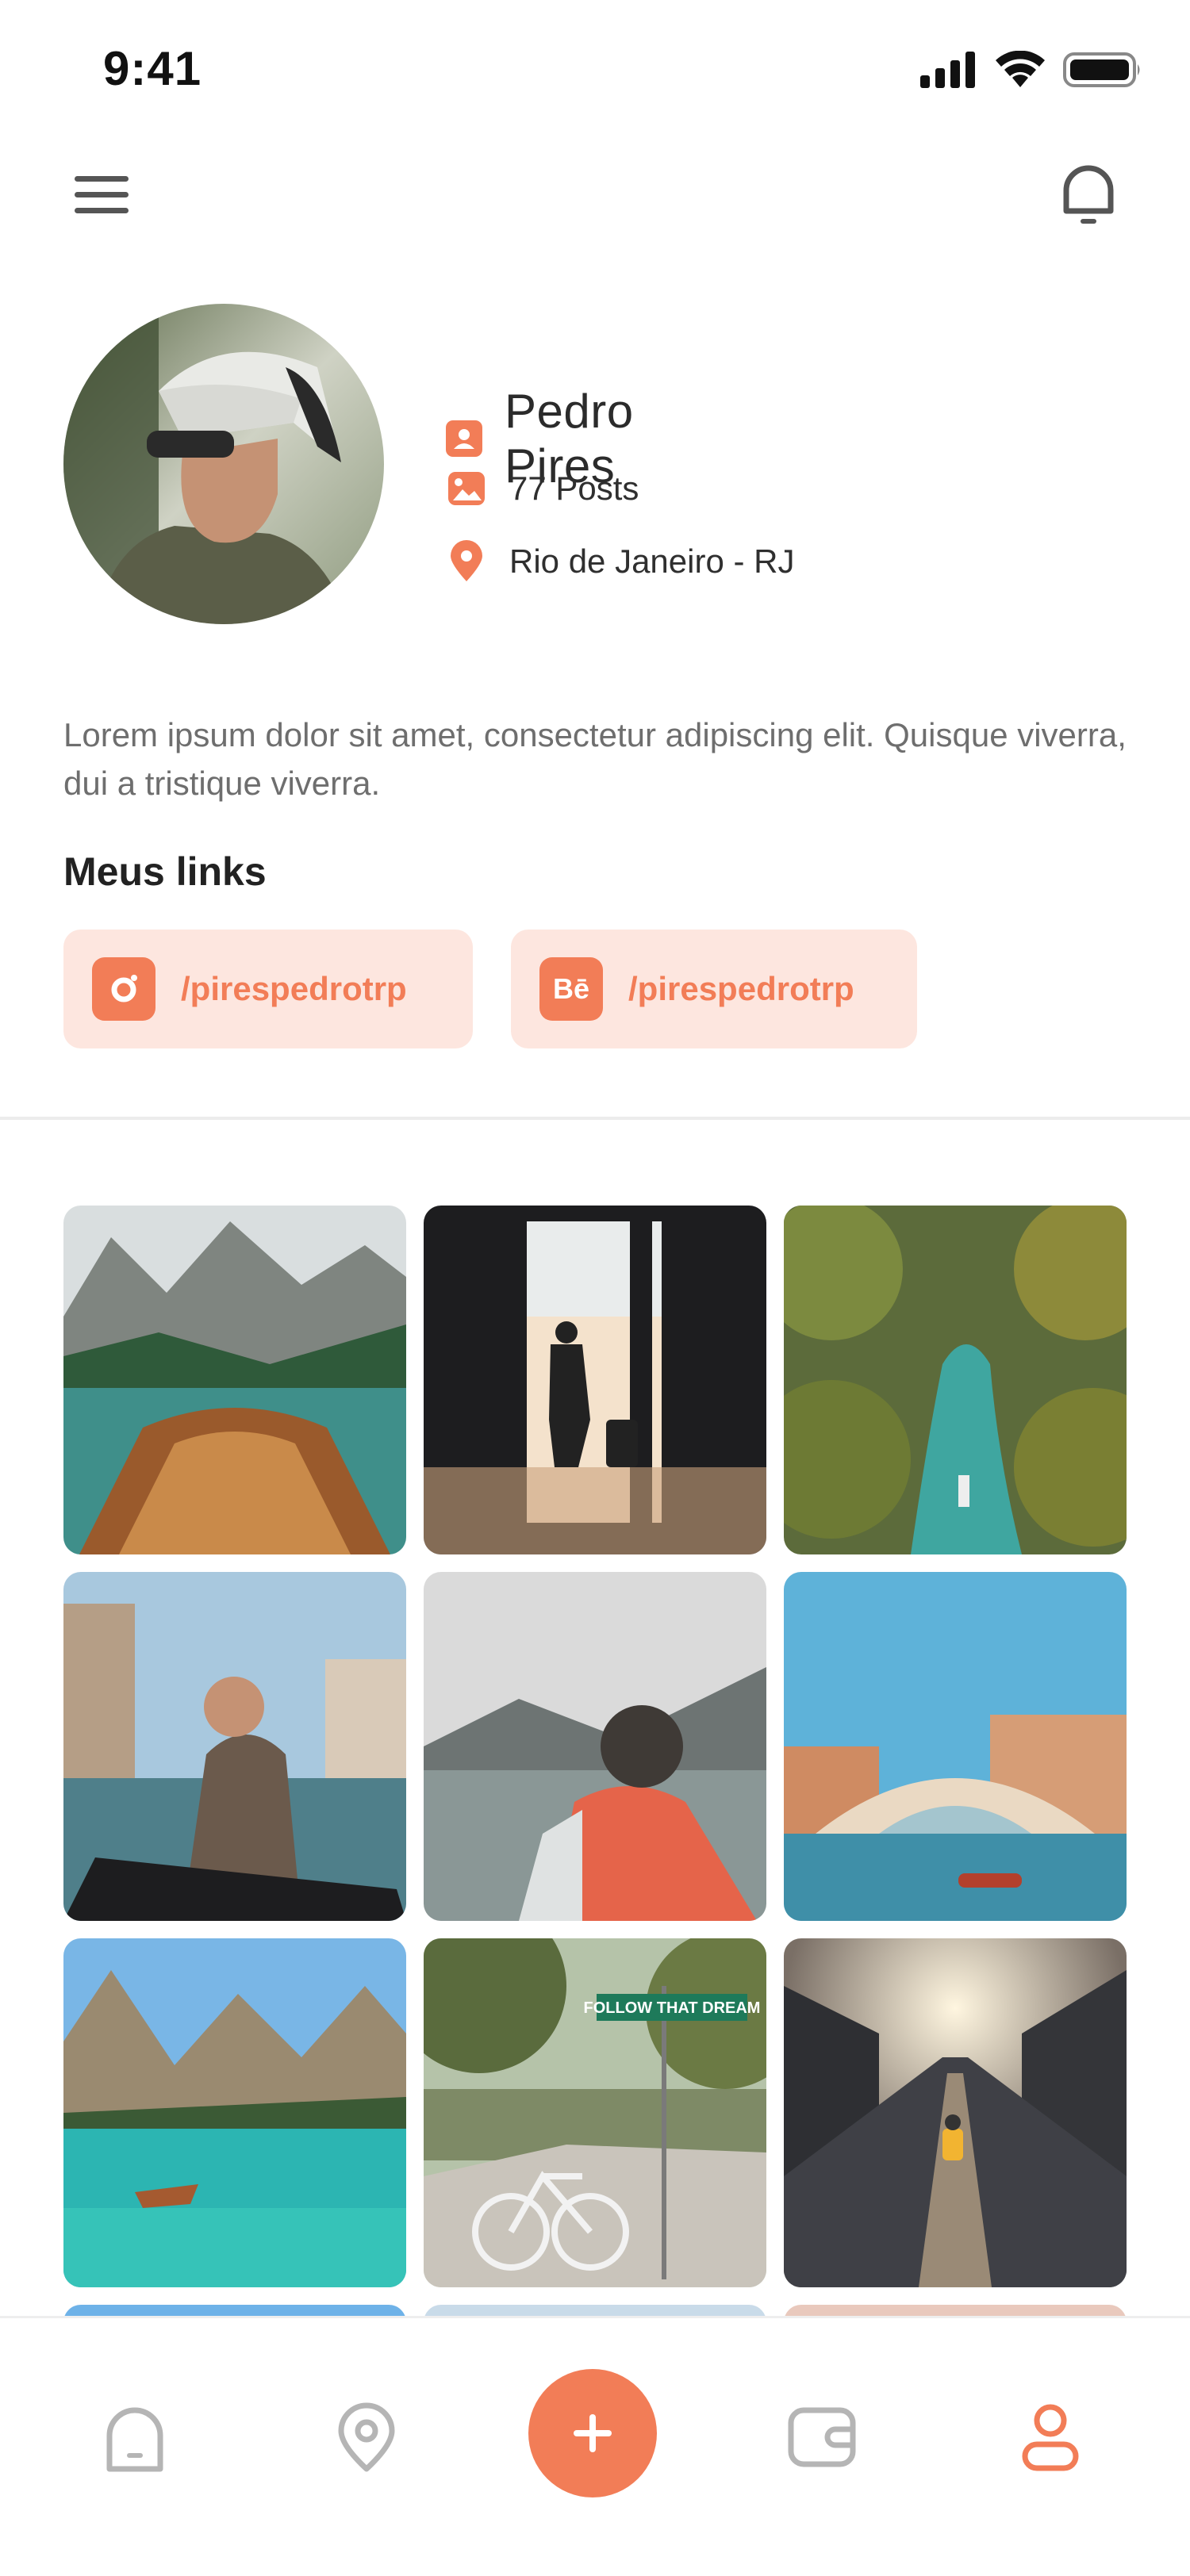 This screenshot has height=2576, width=1190. What do you see at coordinates (294, 988) in the screenshot?
I see `instagram-link-label: /pirespedrotrp` at bounding box center [294, 988].